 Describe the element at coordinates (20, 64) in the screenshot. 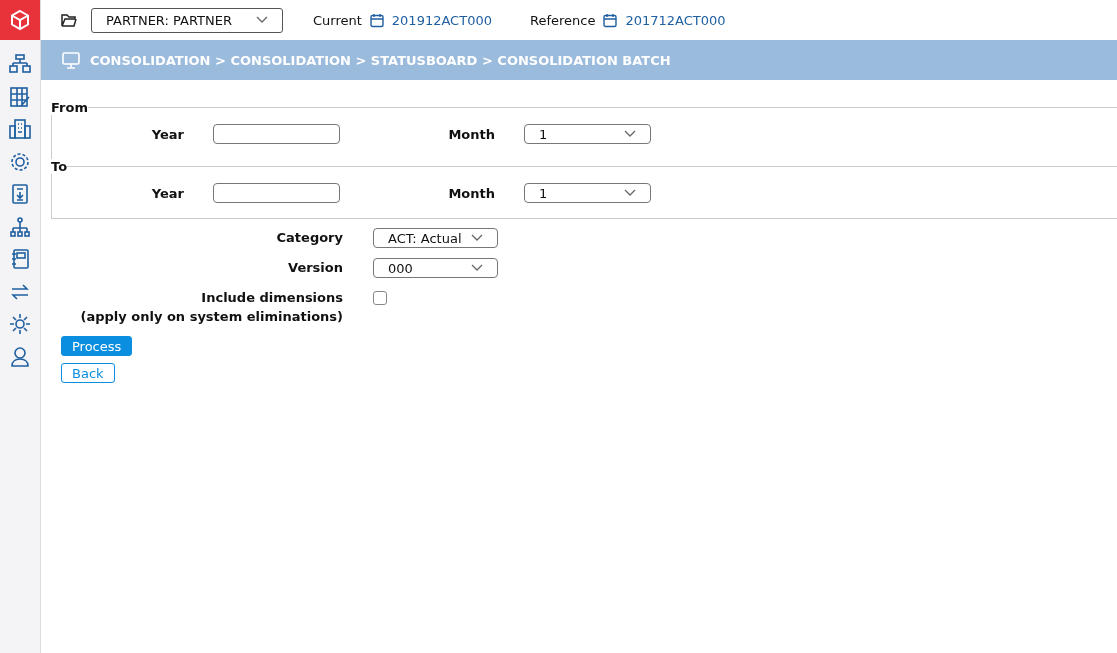

I see `hierarchy-icon` at that location.